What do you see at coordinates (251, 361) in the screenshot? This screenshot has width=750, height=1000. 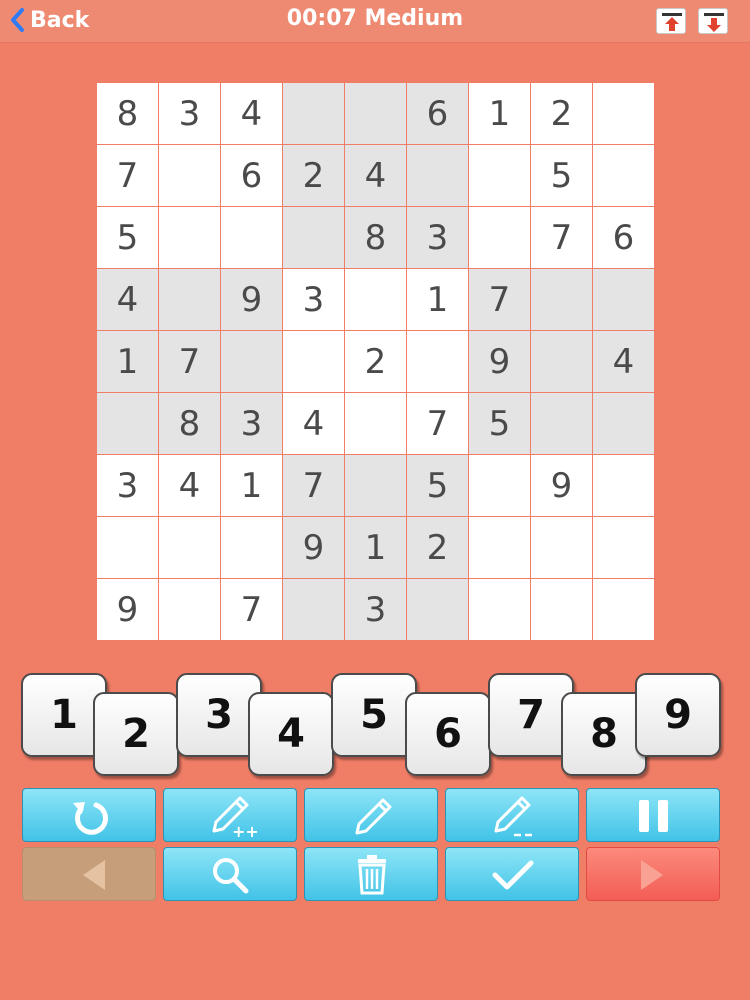 I see `grid-cell-r5-c3` at bounding box center [251, 361].